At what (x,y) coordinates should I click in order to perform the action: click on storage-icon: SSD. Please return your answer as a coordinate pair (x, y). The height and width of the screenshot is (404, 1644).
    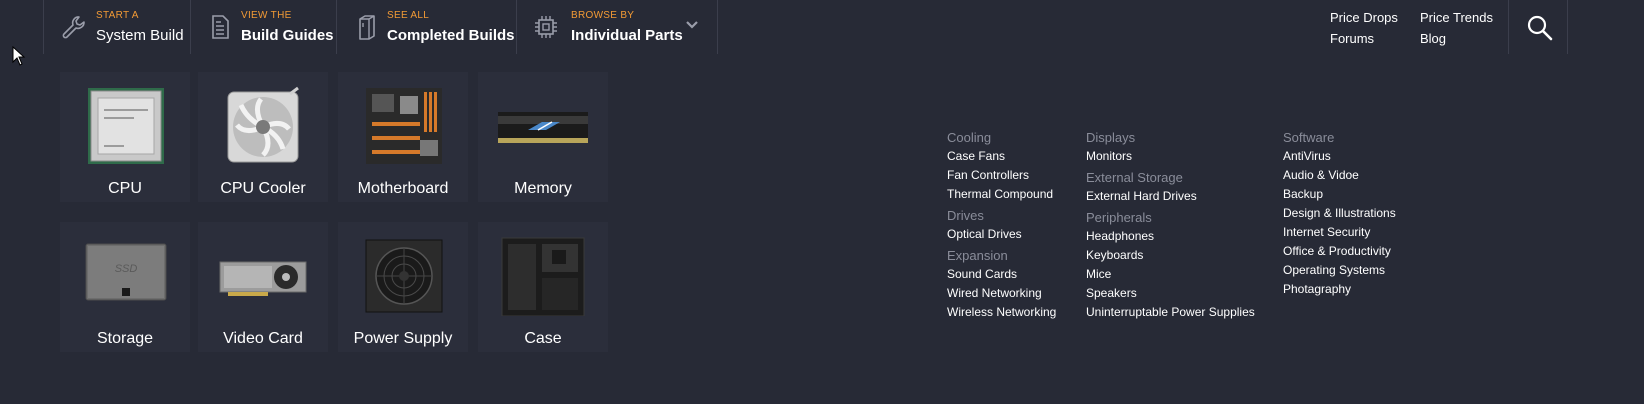
    Looking at the image, I should click on (126, 272).